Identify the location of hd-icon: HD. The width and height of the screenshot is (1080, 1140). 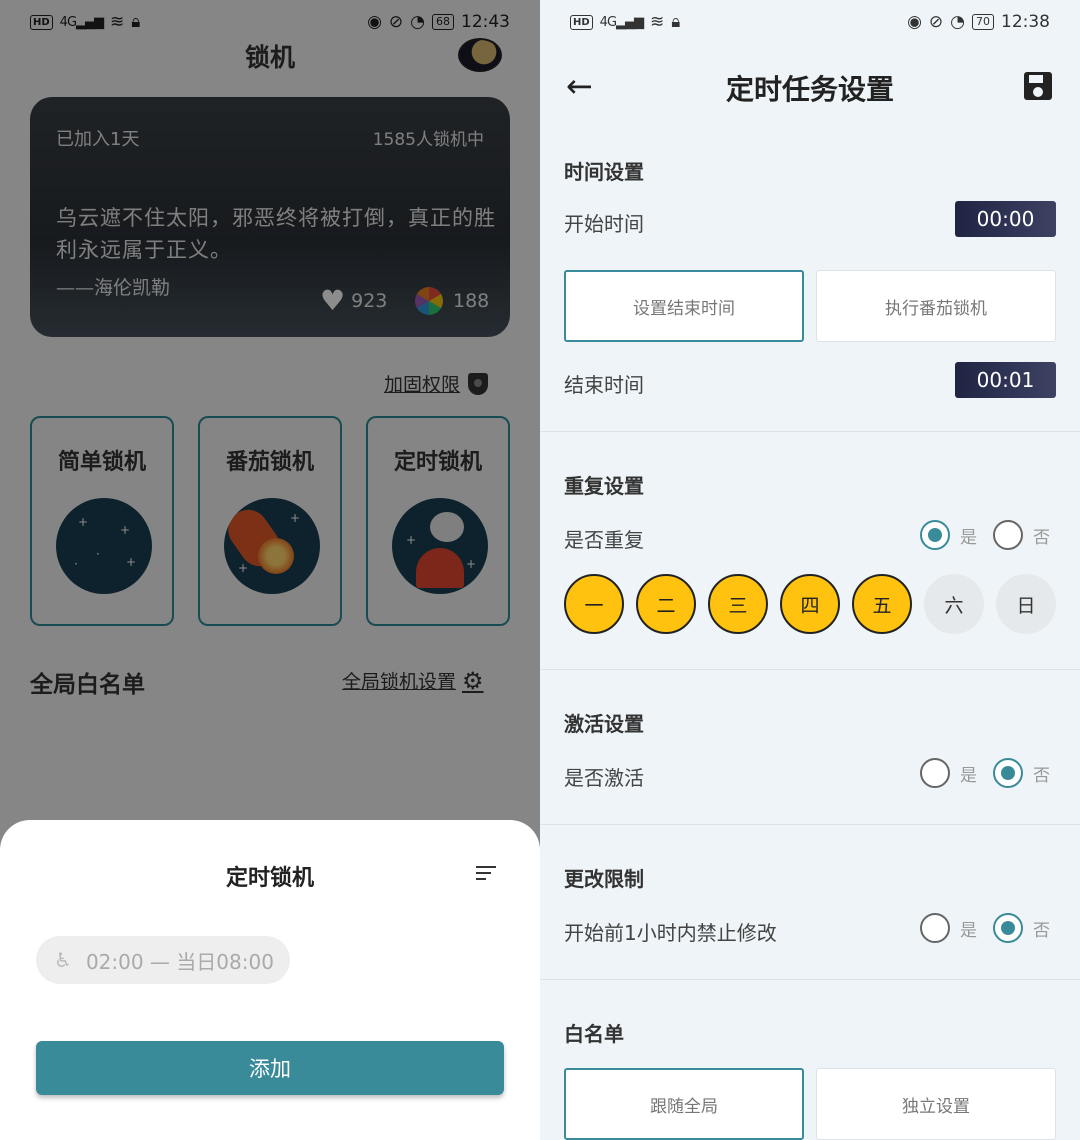
(581, 22).